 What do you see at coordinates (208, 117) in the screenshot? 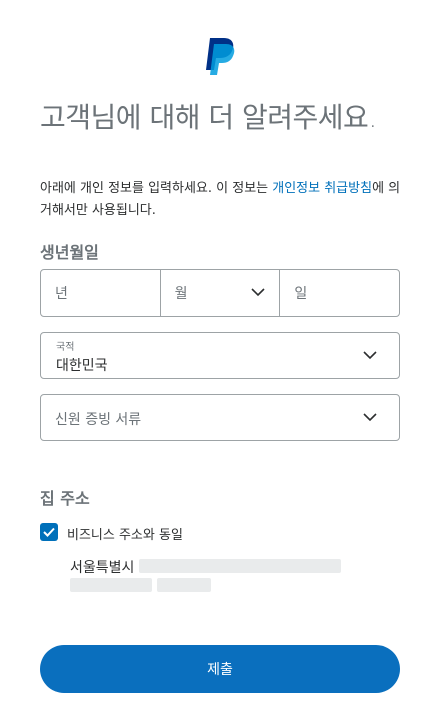
I see `page-title: 고객님에 대해 더 알려주세요.` at bounding box center [208, 117].